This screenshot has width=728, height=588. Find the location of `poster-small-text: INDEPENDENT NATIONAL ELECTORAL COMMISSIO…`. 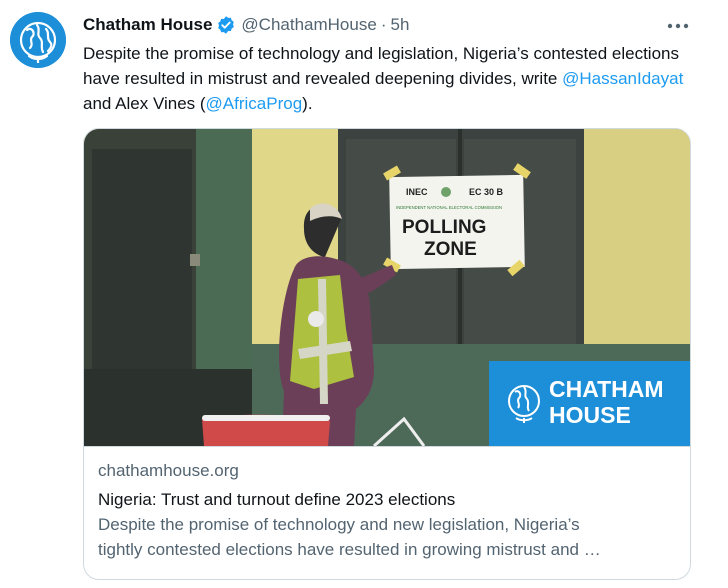

poster-small-text: INDEPENDENT NATIONAL ELECTORAL COMMISSIO… is located at coordinates (449, 207).